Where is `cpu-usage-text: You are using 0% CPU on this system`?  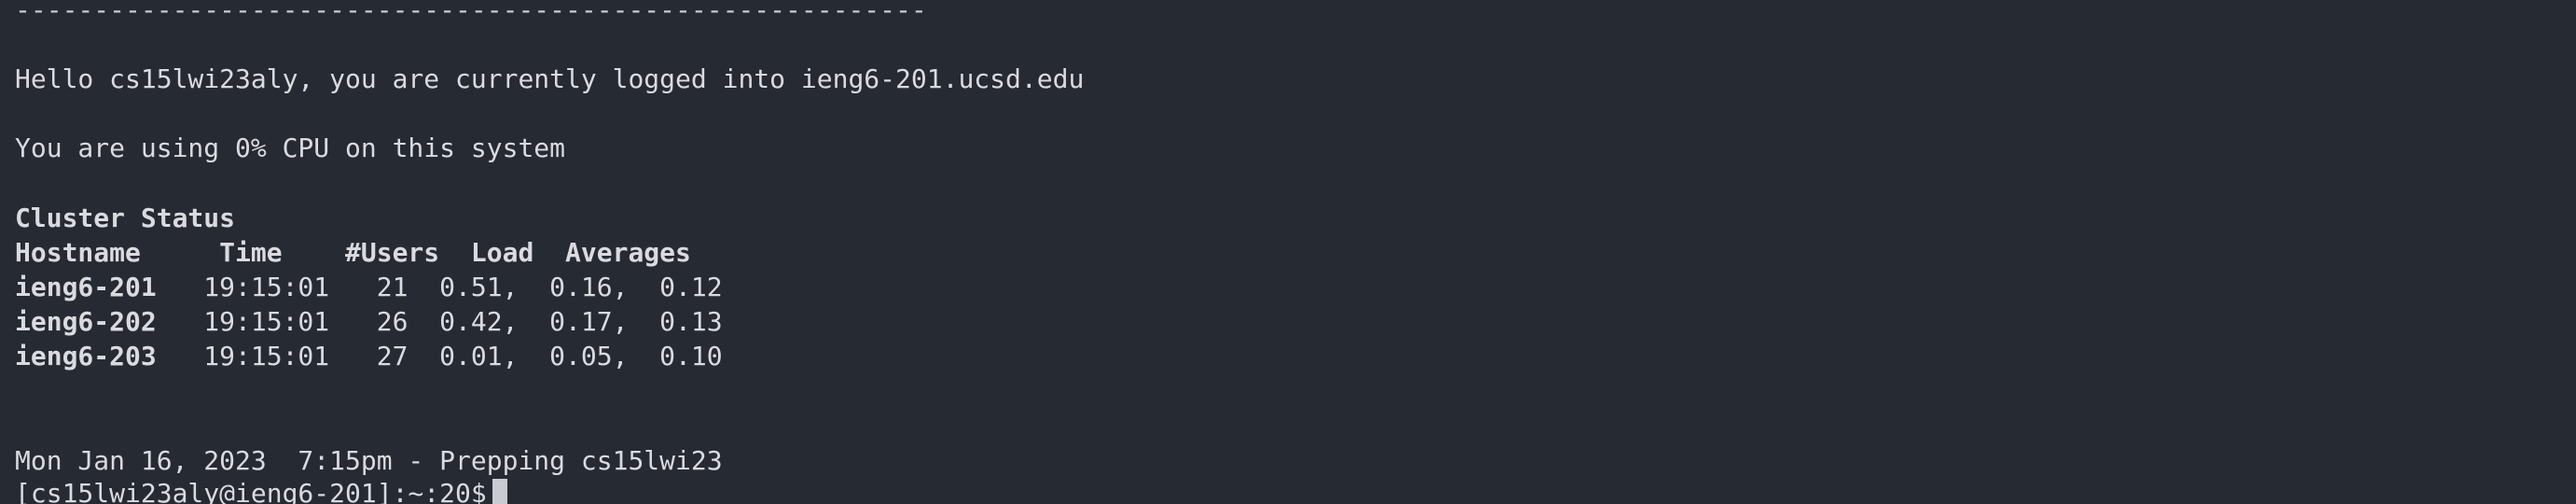
cpu-usage-text: You are using 0% CPU on this system is located at coordinates (290, 148).